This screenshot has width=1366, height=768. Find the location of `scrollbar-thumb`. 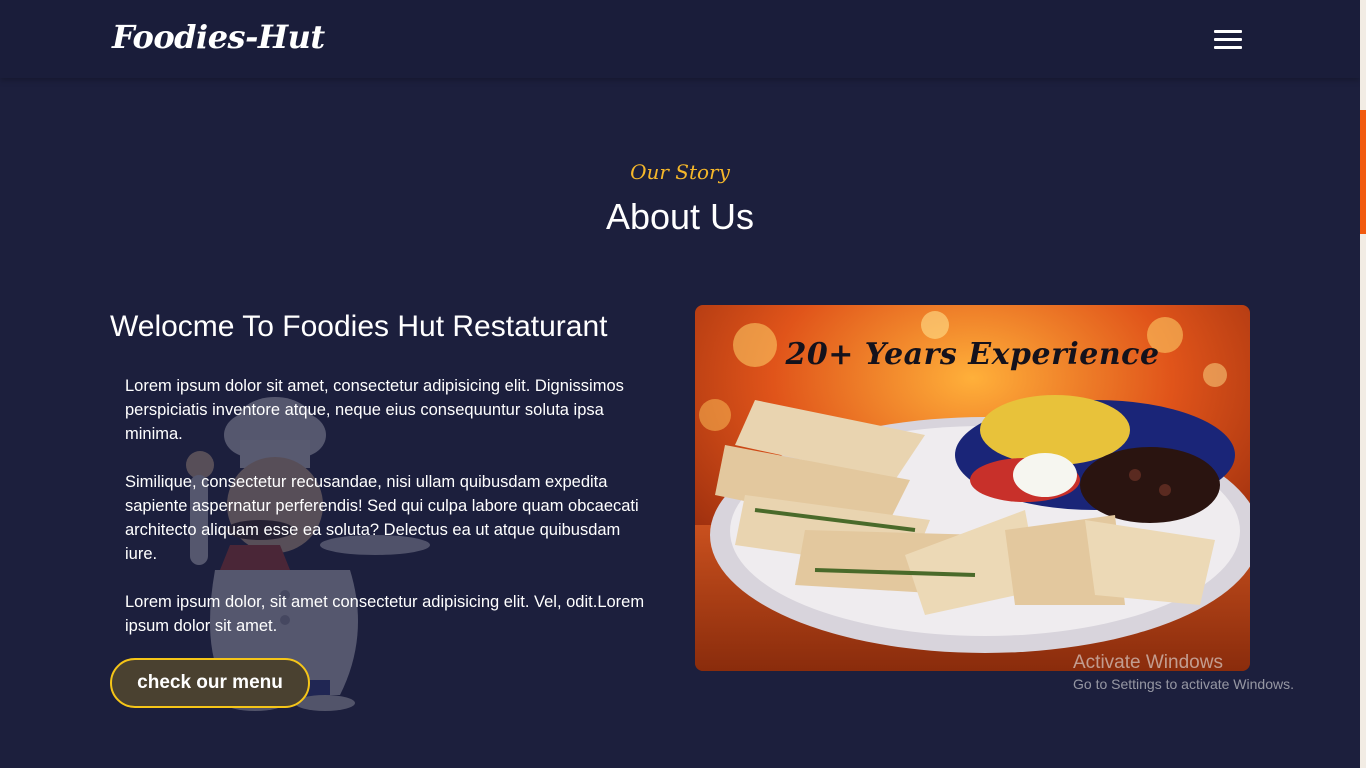

scrollbar-thumb is located at coordinates (1363, 172).